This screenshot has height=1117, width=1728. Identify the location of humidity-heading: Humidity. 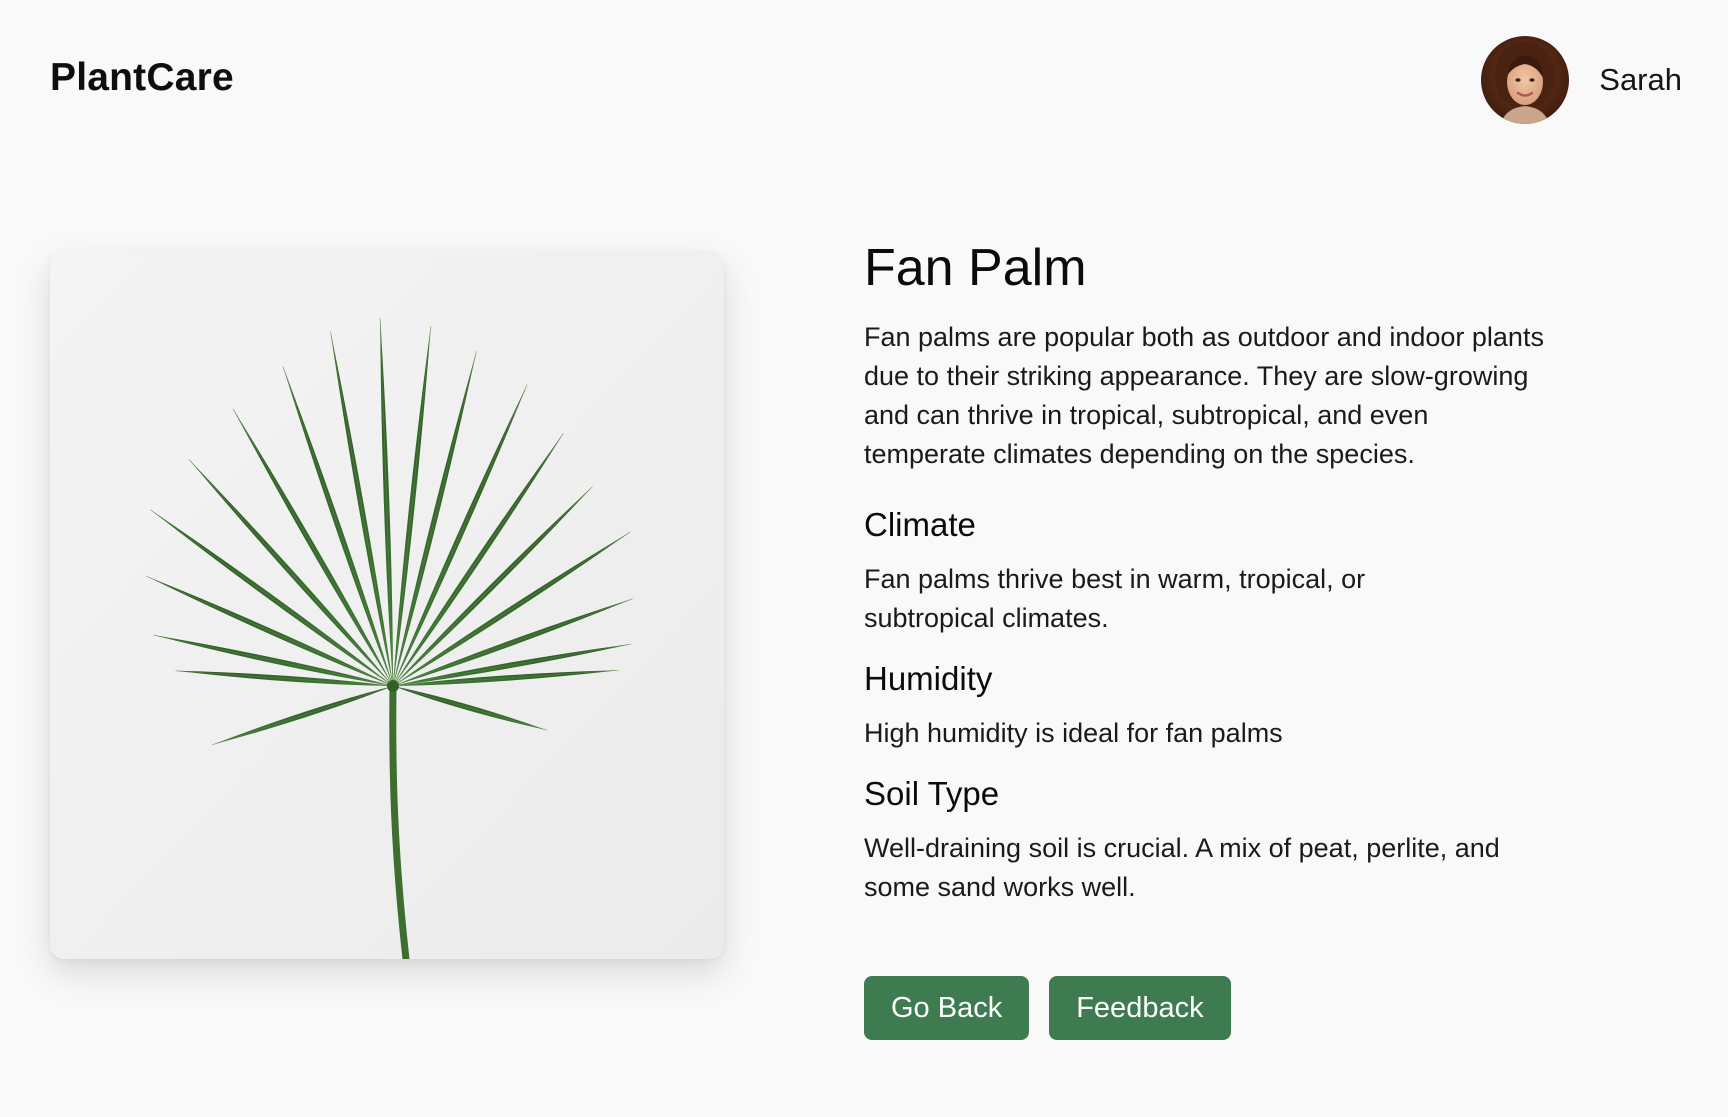
(928, 678).